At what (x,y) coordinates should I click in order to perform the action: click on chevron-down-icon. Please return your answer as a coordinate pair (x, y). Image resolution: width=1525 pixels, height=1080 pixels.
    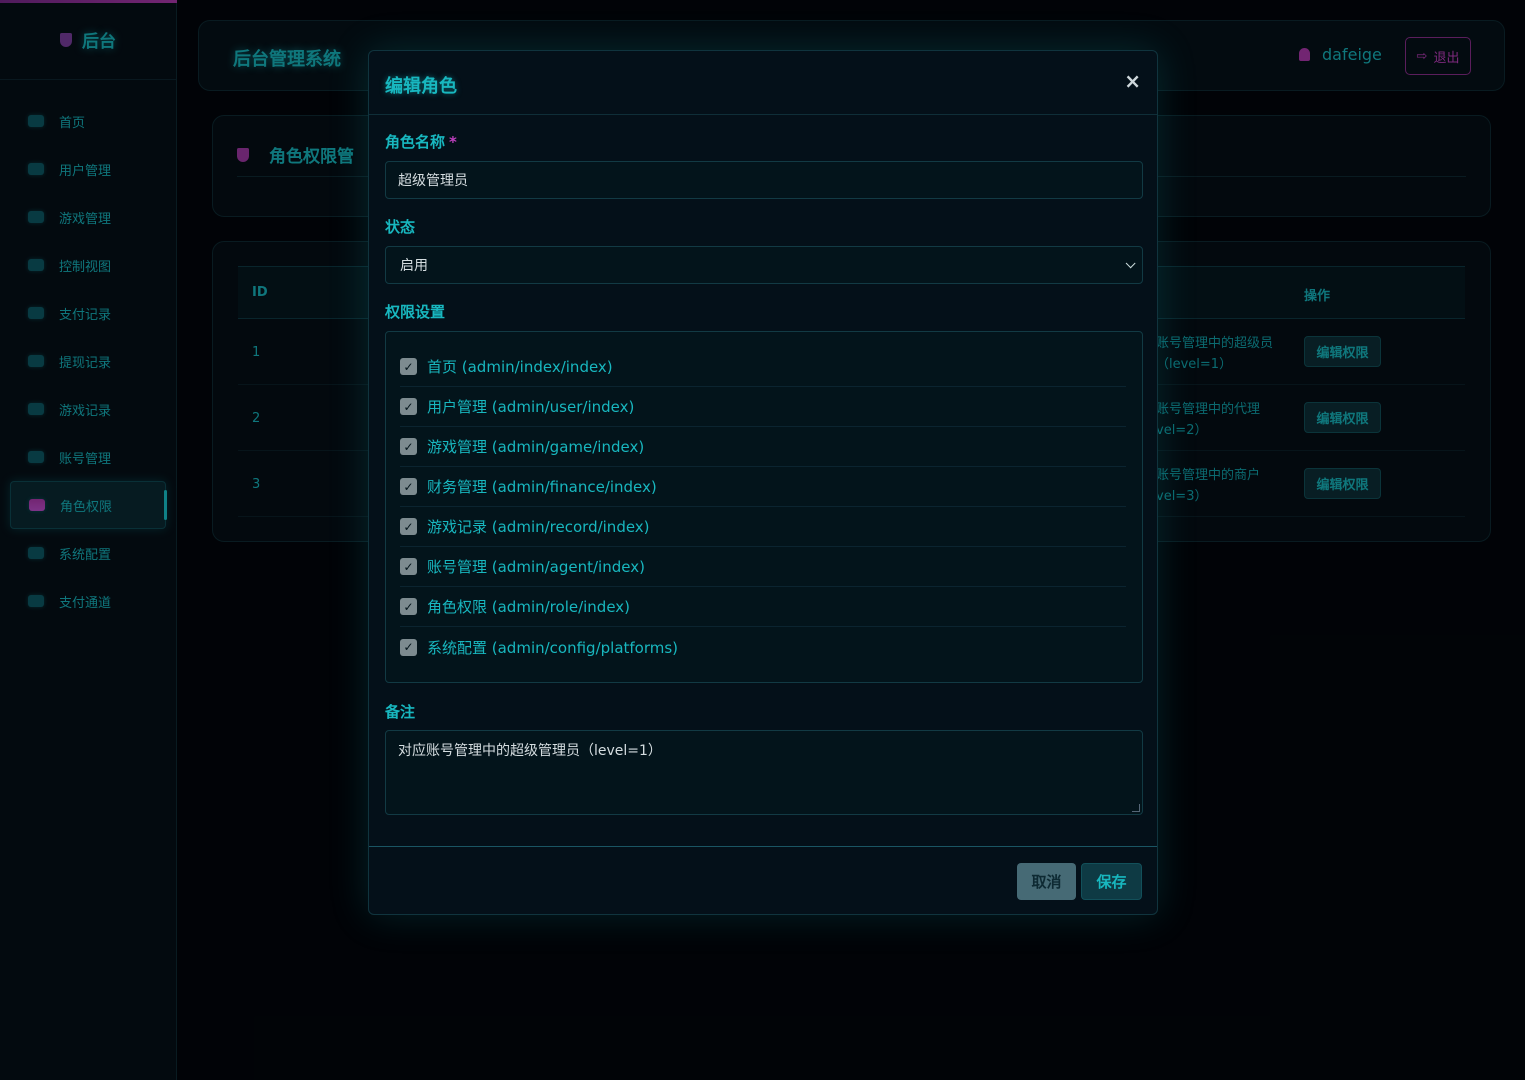
    Looking at the image, I should click on (1130, 262).